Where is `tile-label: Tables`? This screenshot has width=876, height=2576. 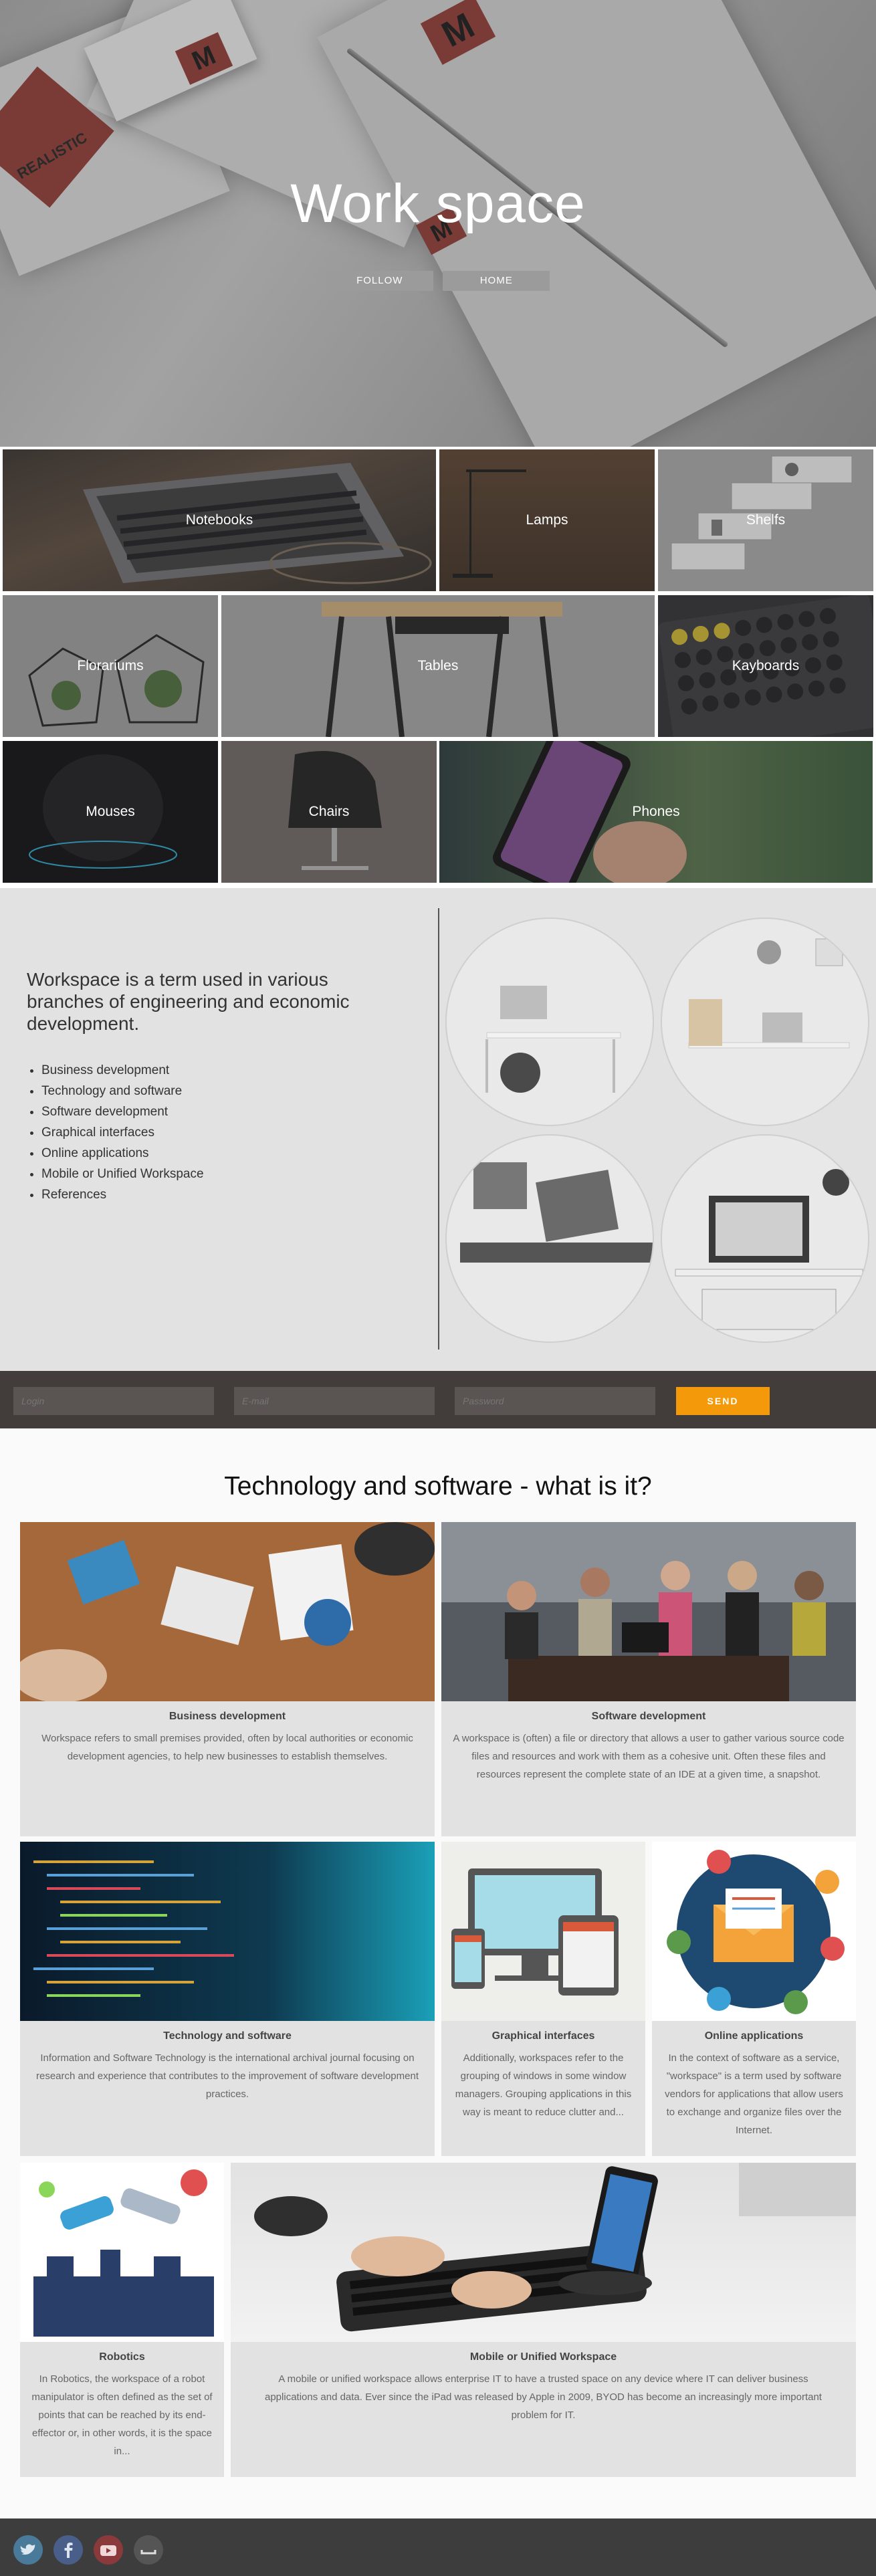
tile-label: Tables is located at coordinates (438, 665).